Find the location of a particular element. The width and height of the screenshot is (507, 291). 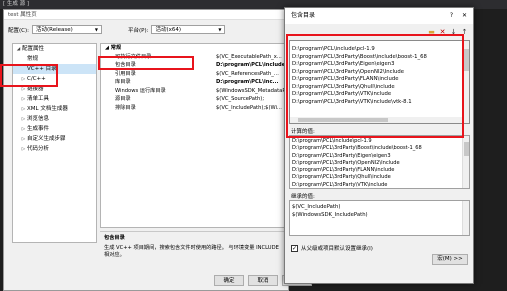

inherited-value-label: 继承的值: is located at coordinates (303, 197).